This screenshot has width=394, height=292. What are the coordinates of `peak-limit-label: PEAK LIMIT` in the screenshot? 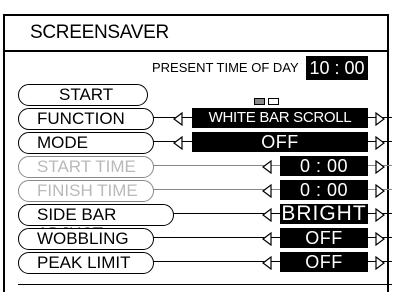 It's located at (86, 263).